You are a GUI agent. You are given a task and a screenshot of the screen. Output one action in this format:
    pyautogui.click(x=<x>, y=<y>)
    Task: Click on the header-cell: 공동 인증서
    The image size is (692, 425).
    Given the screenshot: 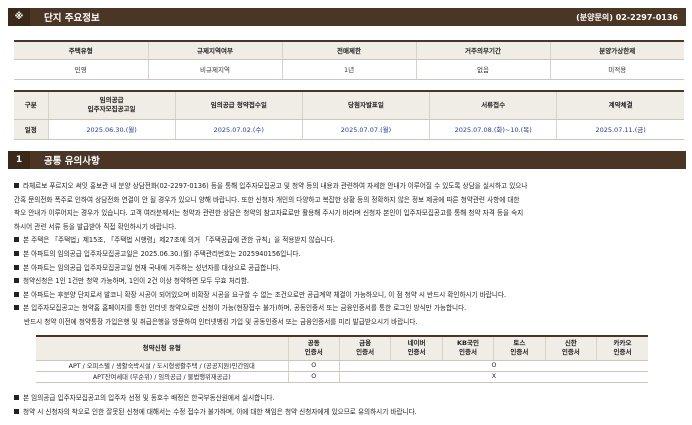 What is the action you would take?
    pyautogui.click(x=314, y=348)
    